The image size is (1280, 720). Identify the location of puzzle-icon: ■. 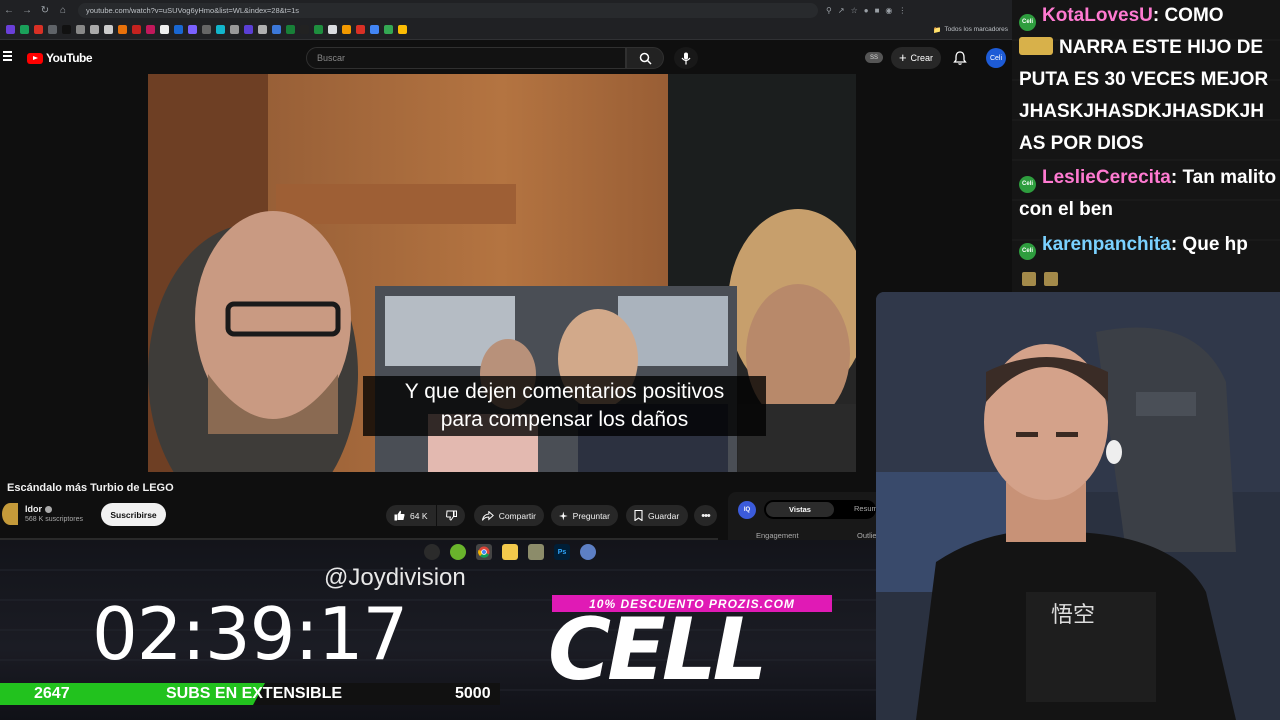
(877, 10).